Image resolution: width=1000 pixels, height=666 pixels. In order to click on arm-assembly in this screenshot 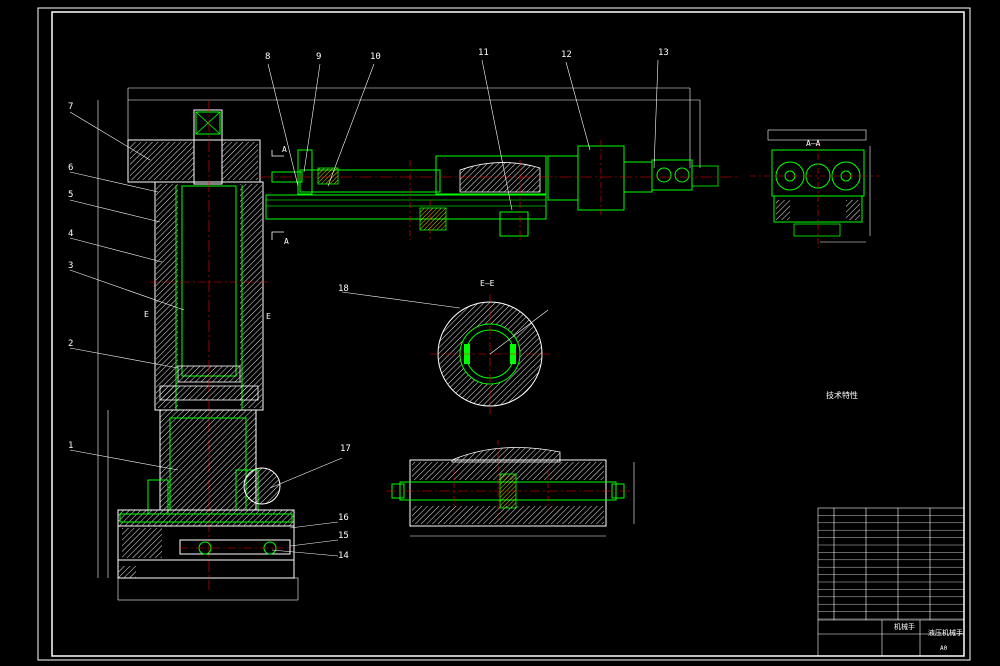, I will do `click(500, 190)`.